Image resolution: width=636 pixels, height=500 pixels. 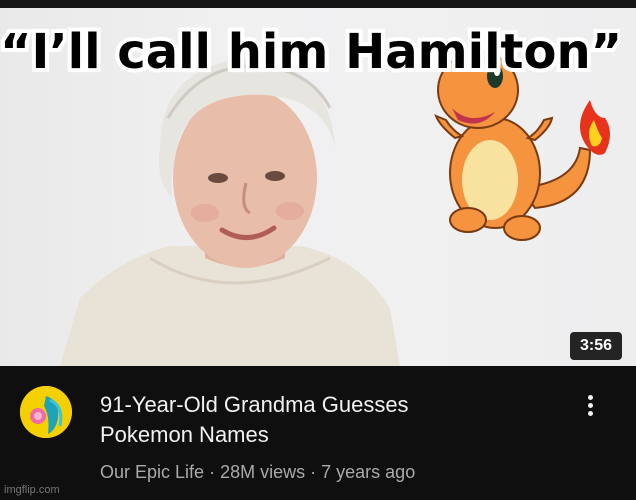 What do you see at coordinates (590, 407) in the screenshot?
I see `more-vert-icon` at bounding box center [590, 407].